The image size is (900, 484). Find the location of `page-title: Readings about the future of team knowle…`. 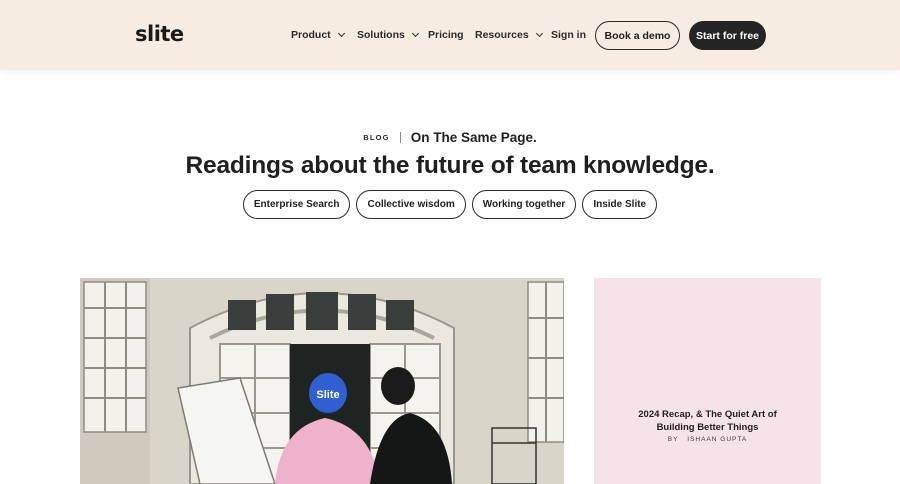

page-title: Readings about the future of team knowle… is located at coordinates (450, 165).